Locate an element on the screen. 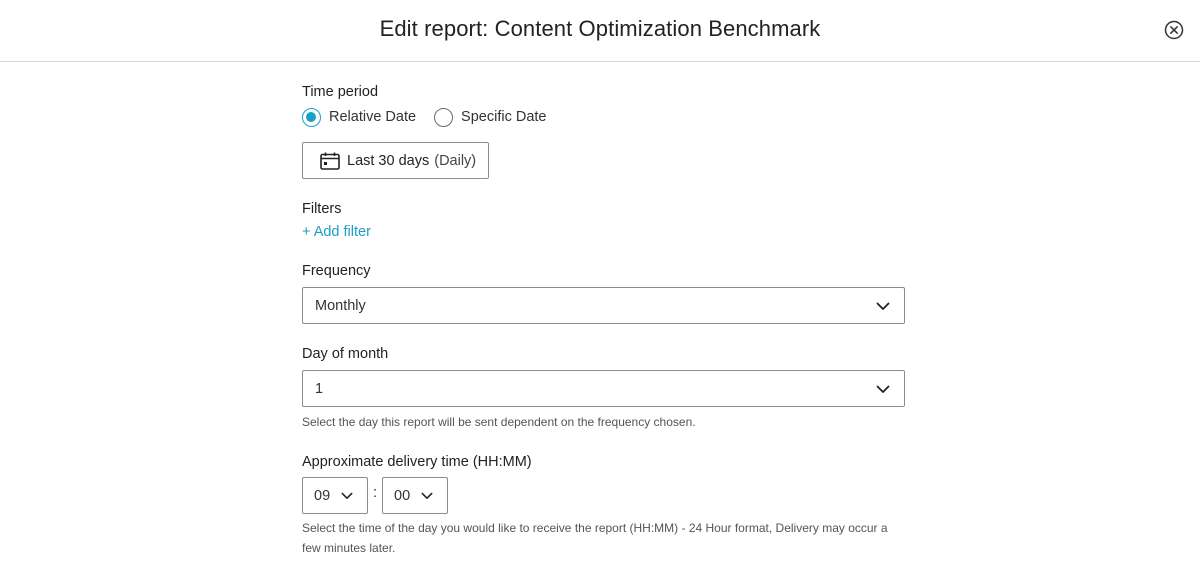  radio-specific-date-label: Specific Date is located at coordinates (504, 117).